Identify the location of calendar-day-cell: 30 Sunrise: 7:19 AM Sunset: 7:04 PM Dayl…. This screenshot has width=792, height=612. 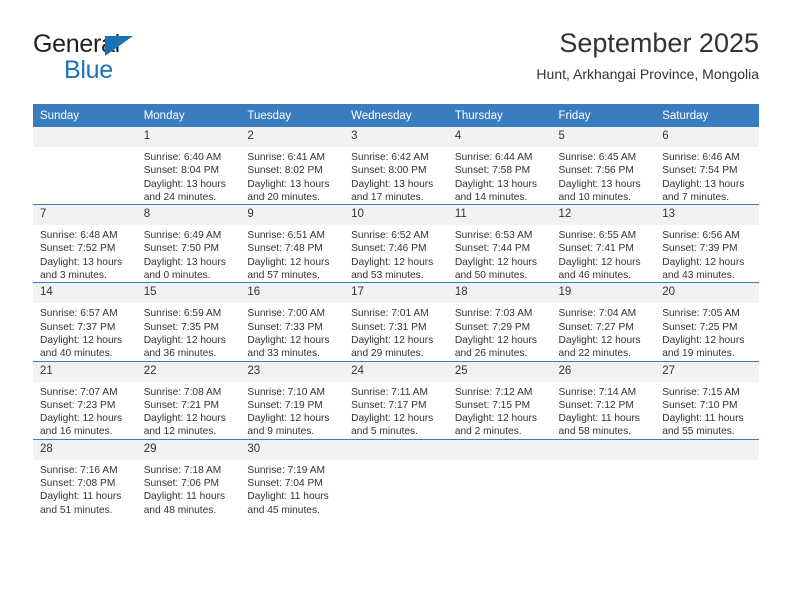
(292, 477).